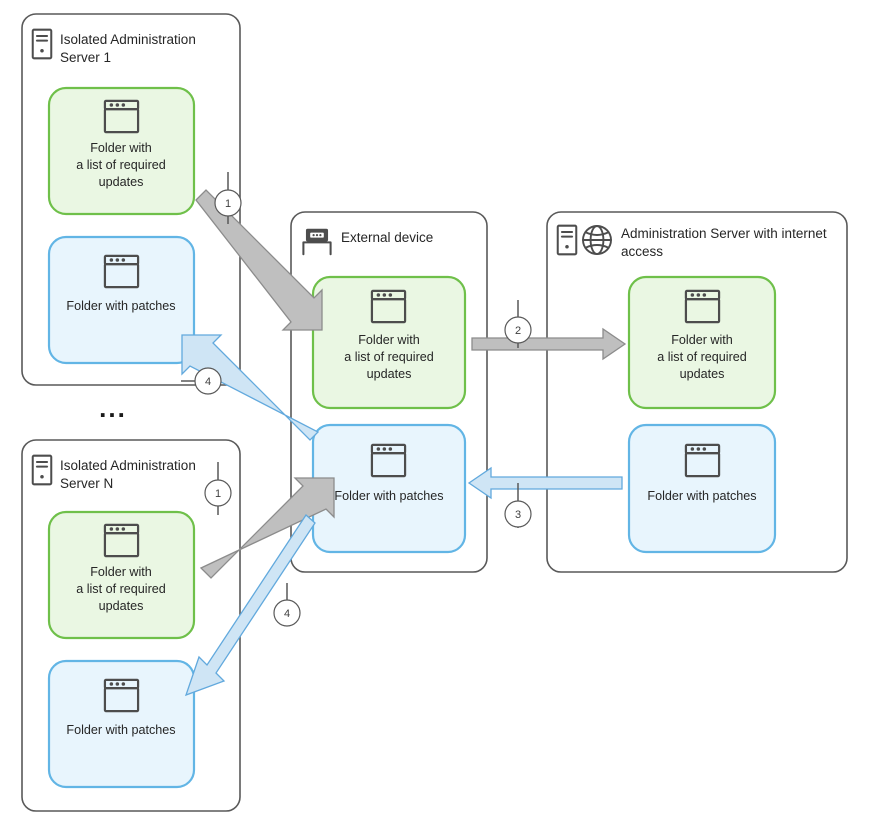  I want to click on panel-title-isolated-1-line2: Server 1, so click(85, 57).